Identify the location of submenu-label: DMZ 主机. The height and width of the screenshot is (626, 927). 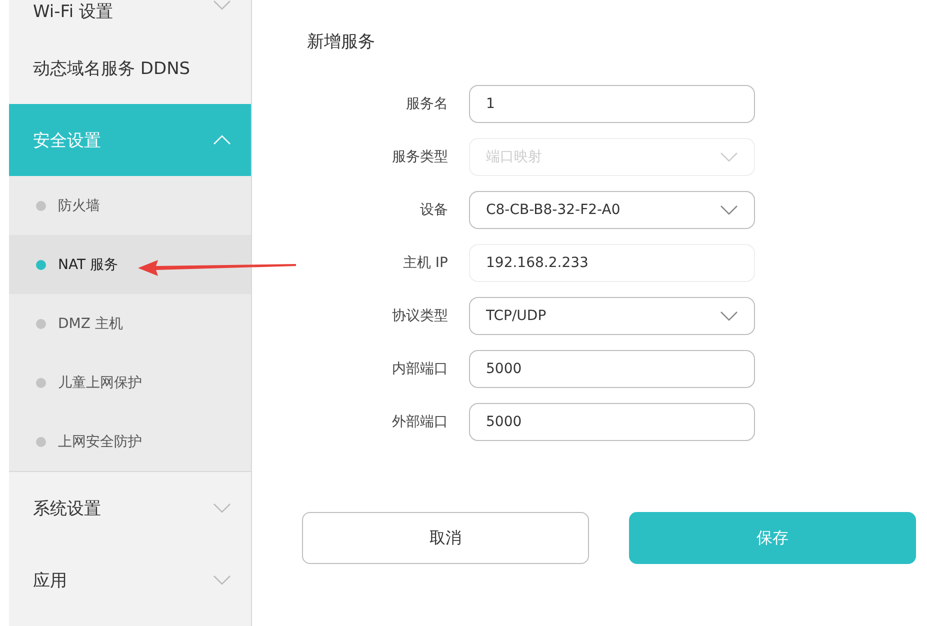
(90, 323).